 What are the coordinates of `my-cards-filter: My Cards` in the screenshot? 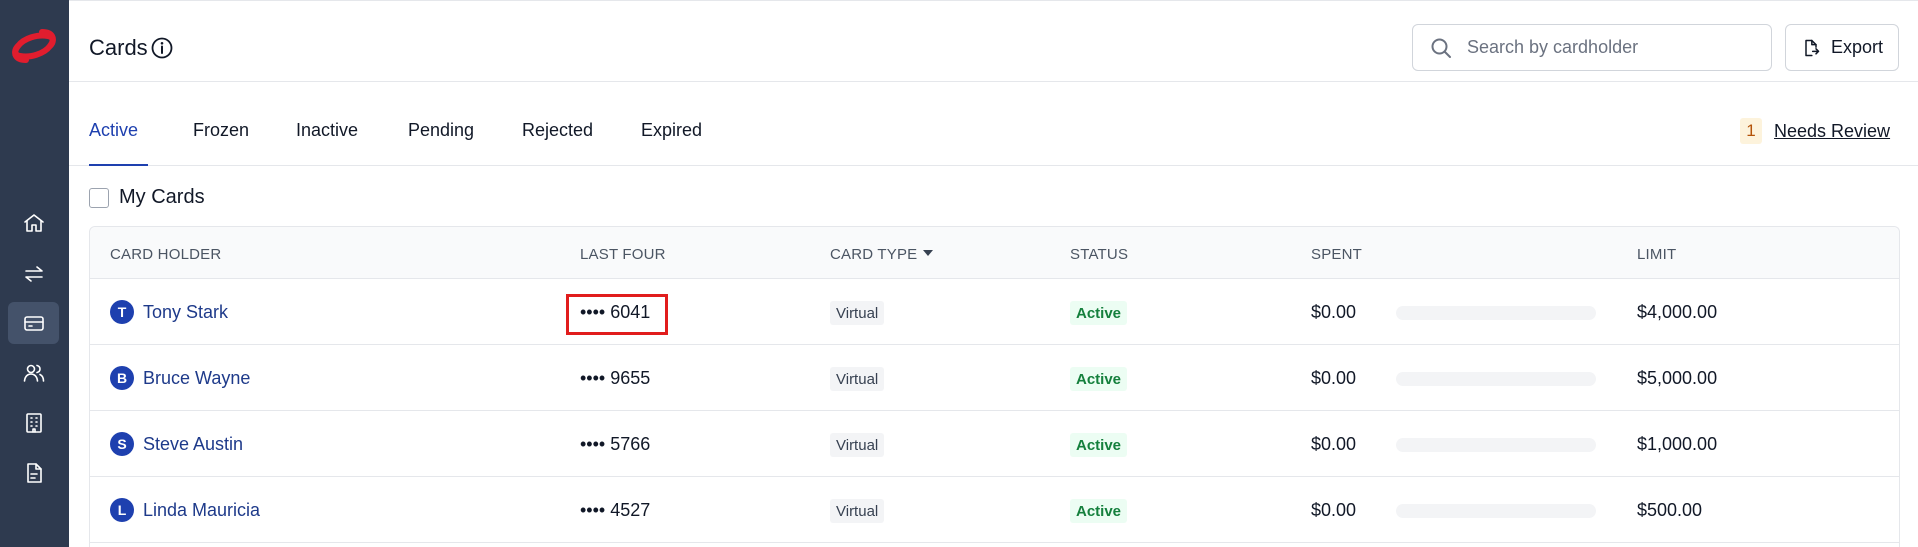 It's located at (147, 197).